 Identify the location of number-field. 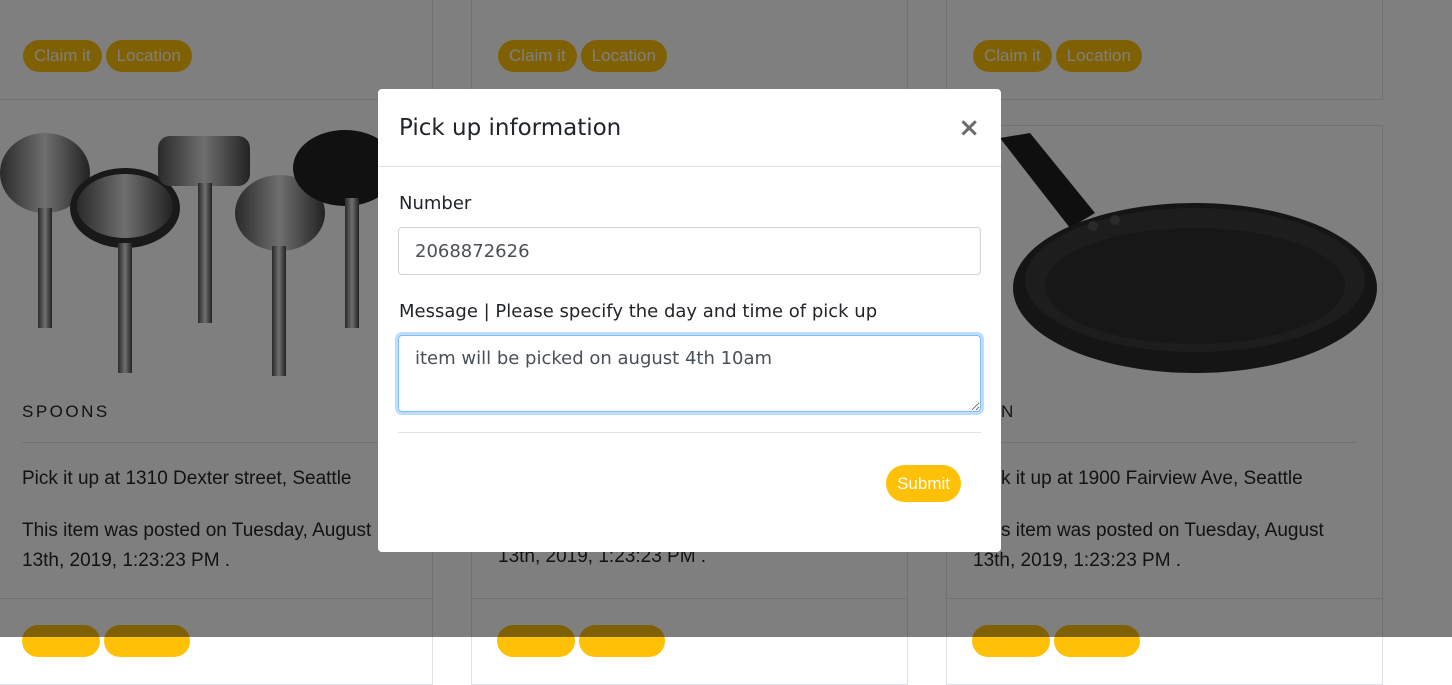
(689, 251).